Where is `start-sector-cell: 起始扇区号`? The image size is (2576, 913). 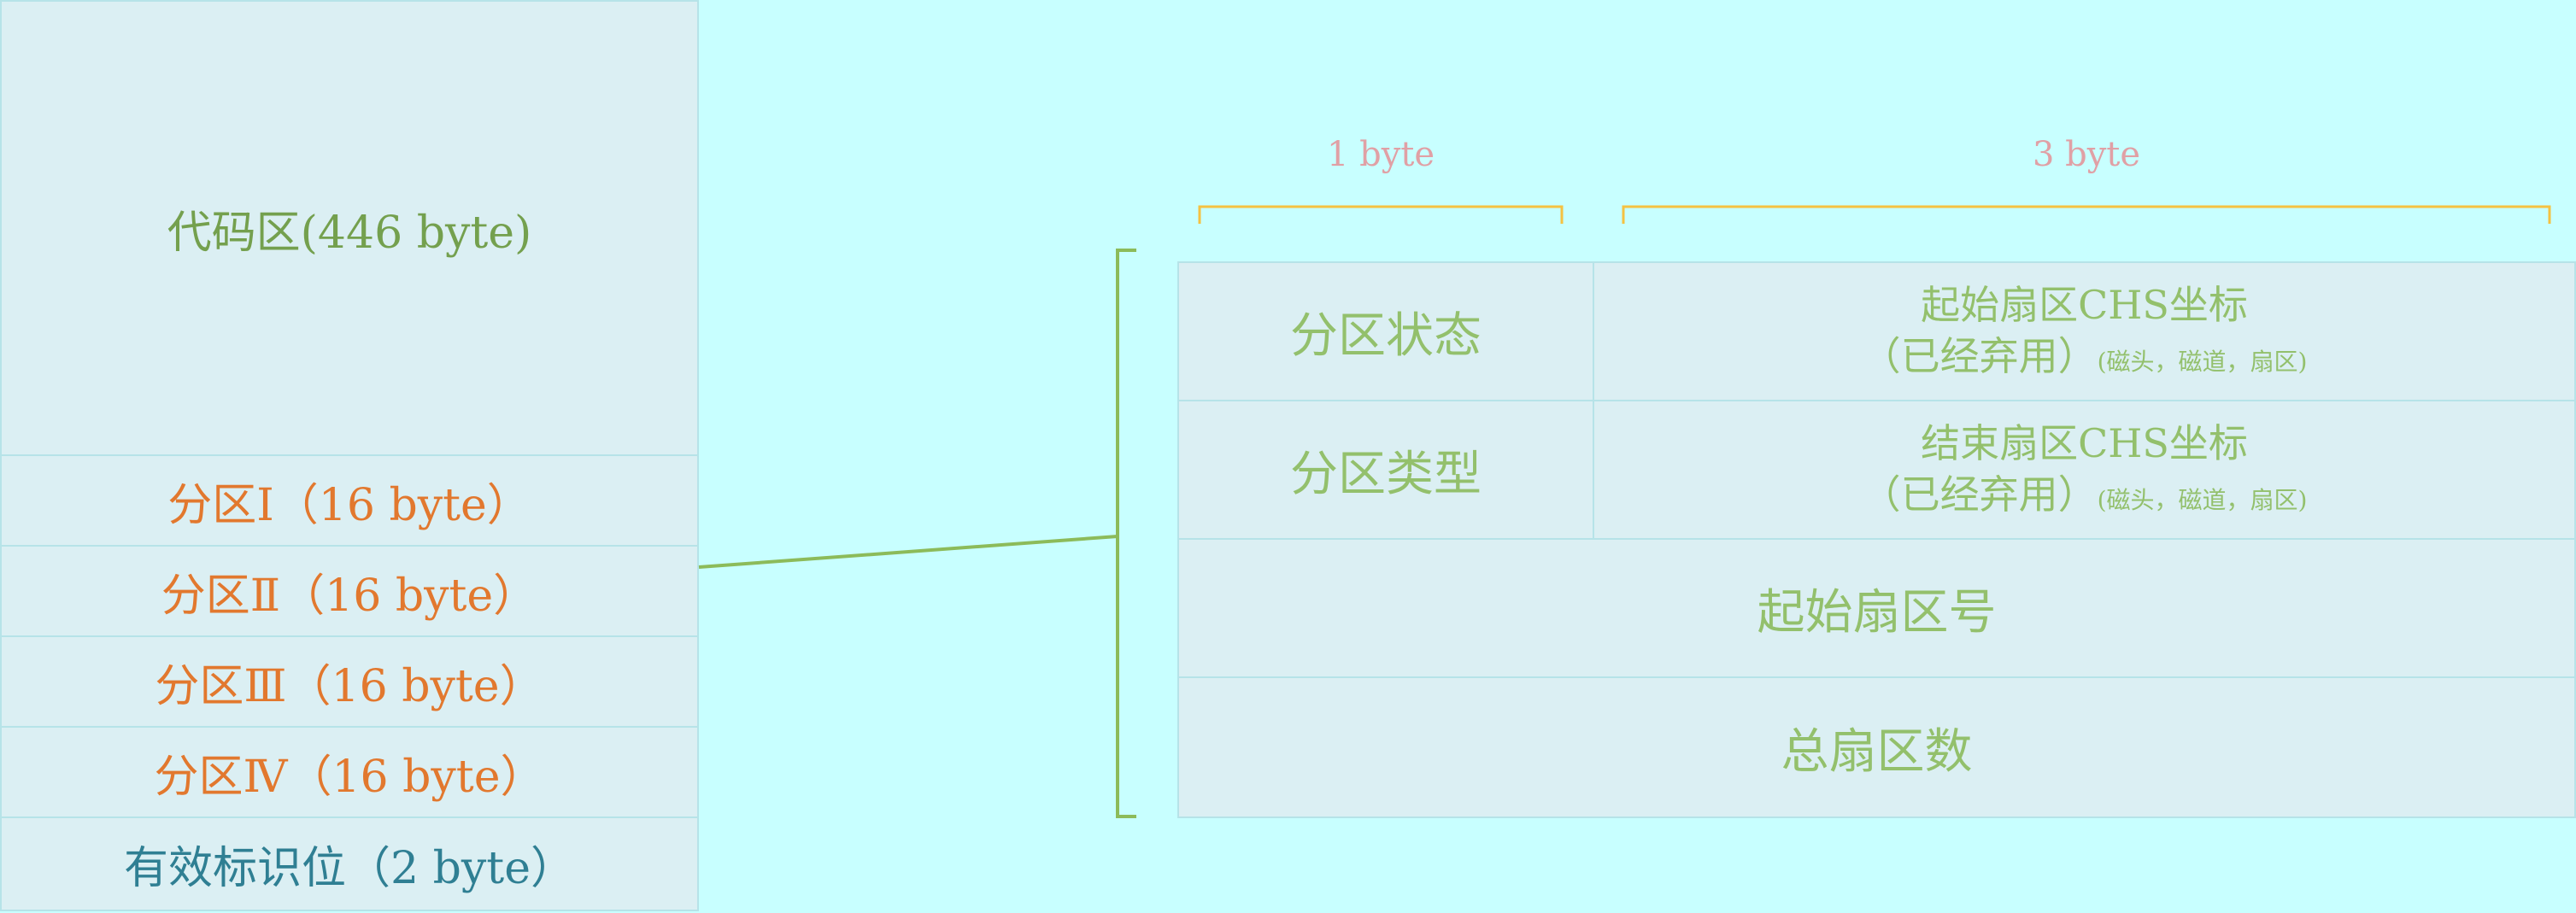 start-sector-cell: 起始扇区号 is located at coordinates (1876, 608).